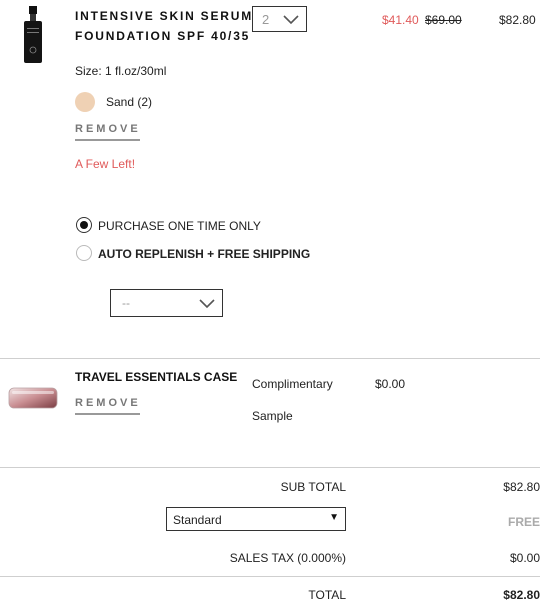 This screenshot has height=604, width=546. Describe the element at coordinates (524, 558) in the screenshot. I see `sales-tax-value: $0.00` at that location.